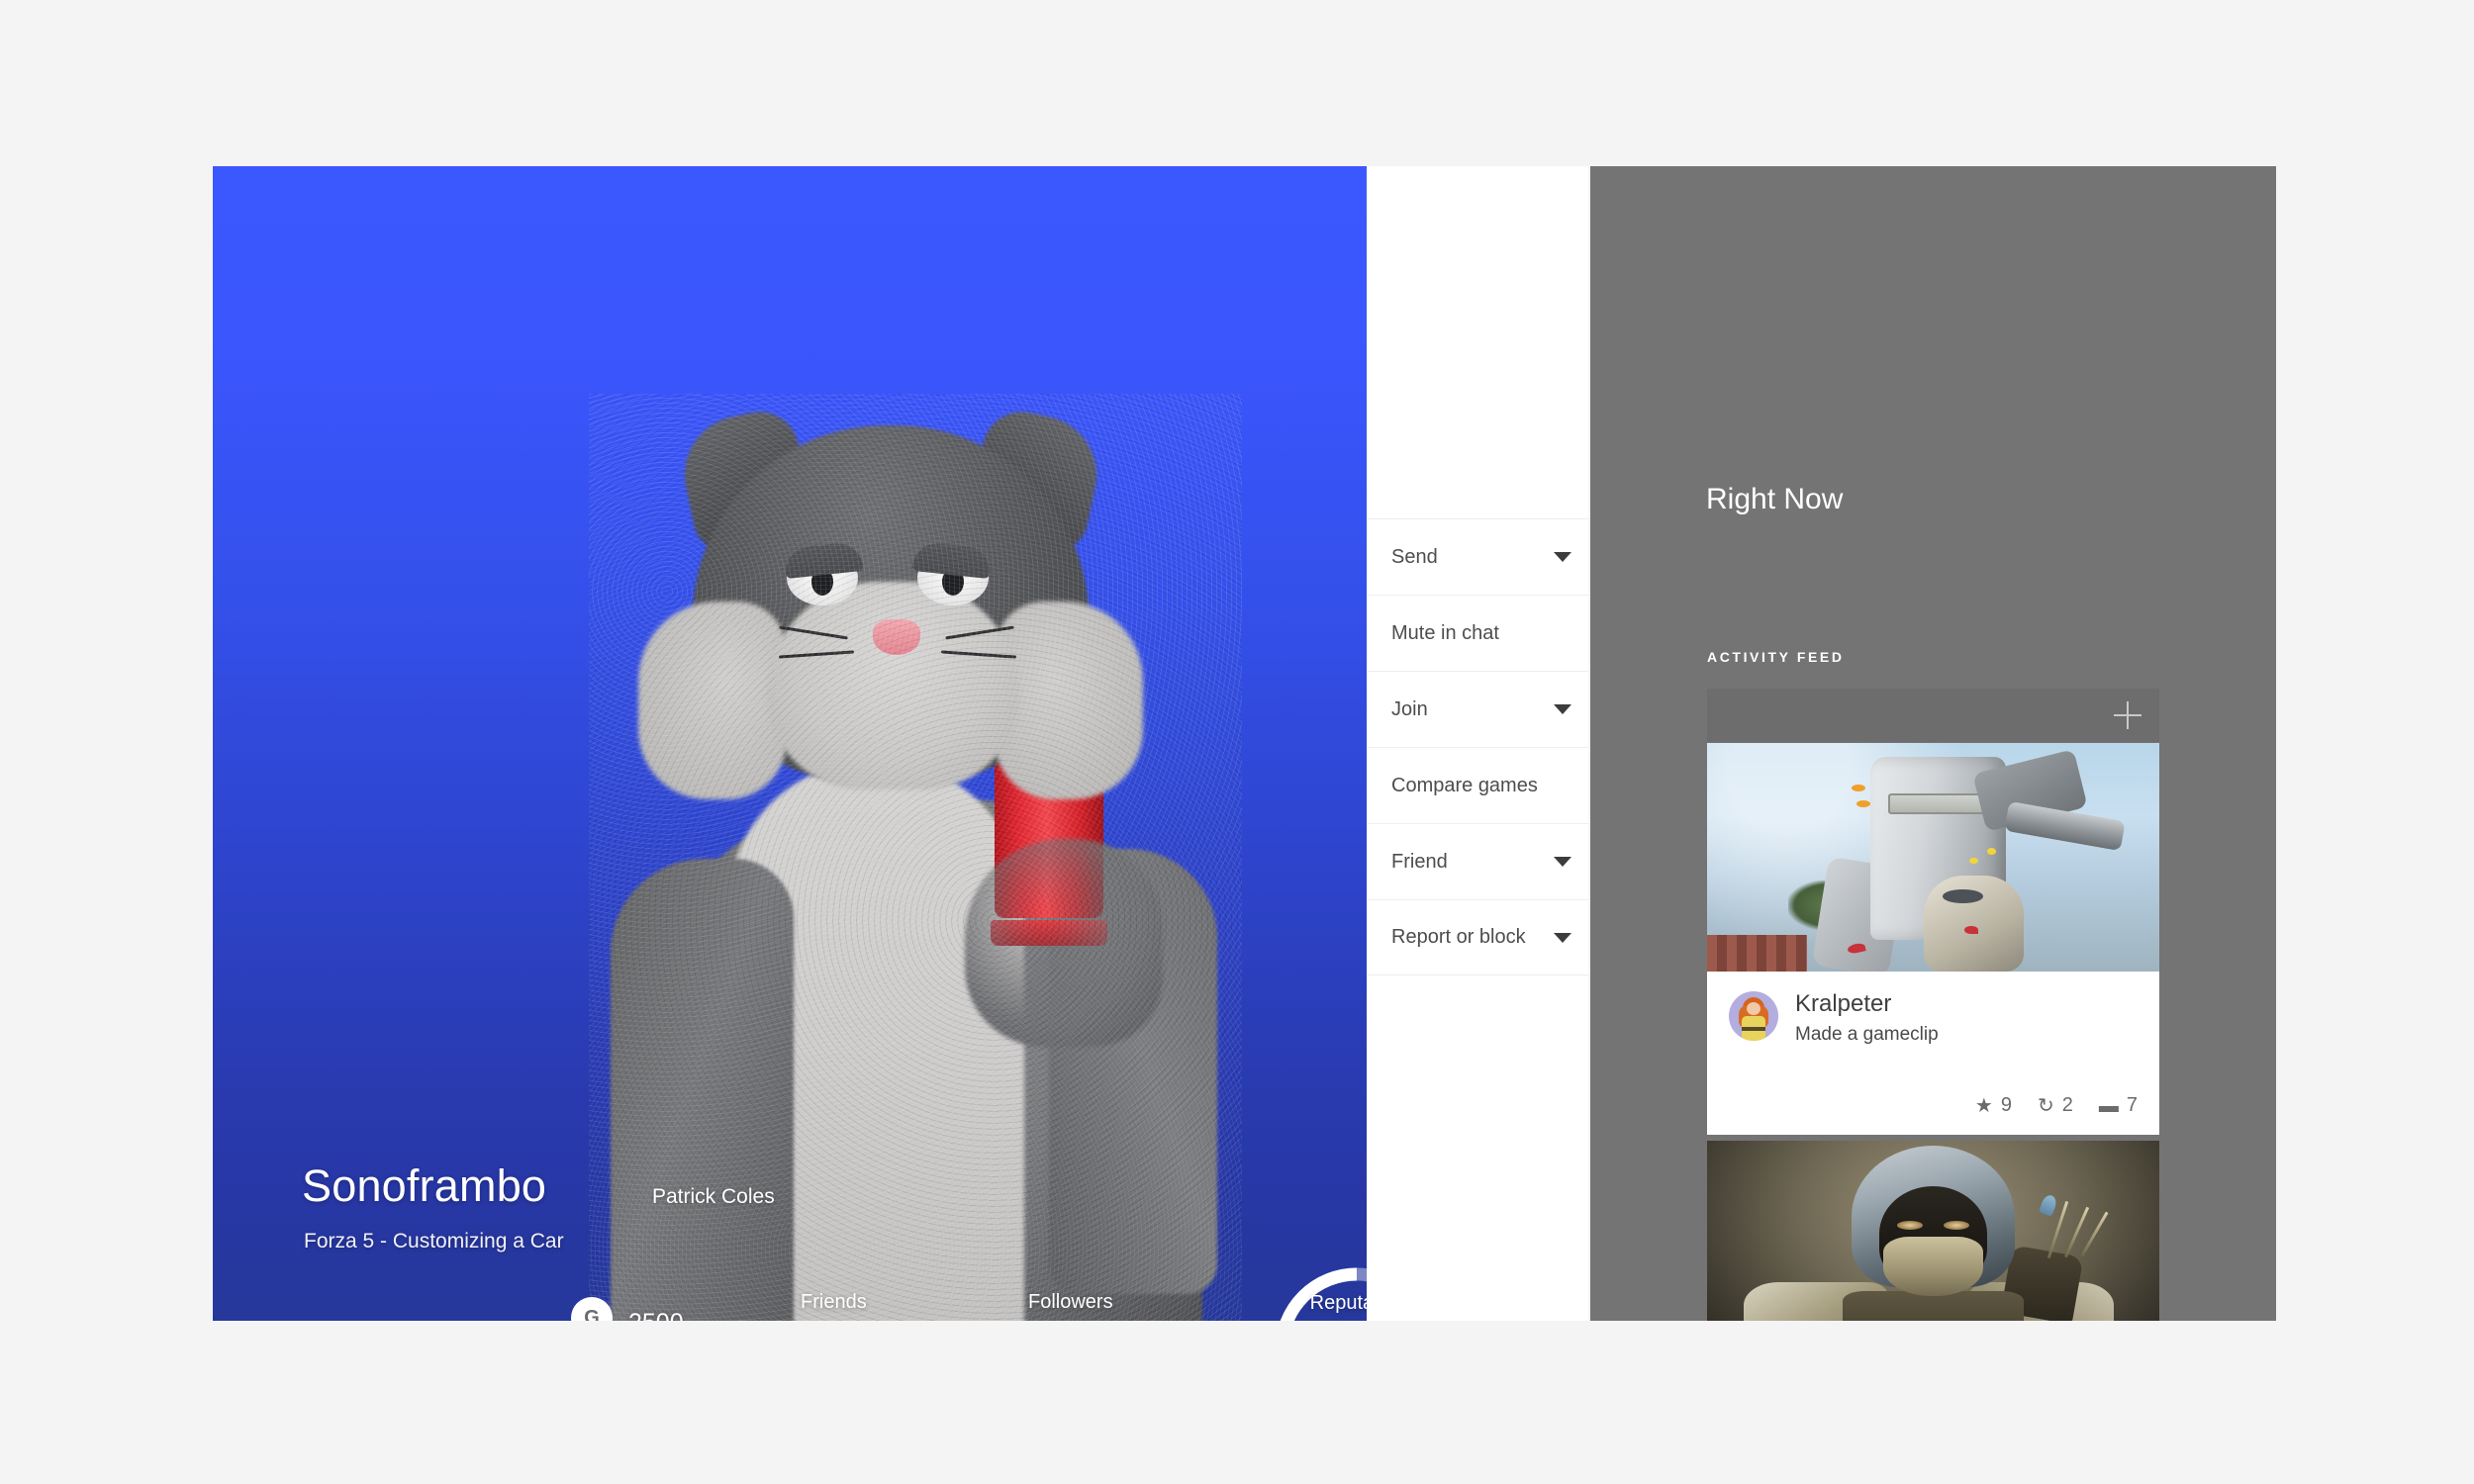  Describe the element at coordinates (714, 1196) in the screenshot. I see `real-name: Patrick Coles` at that location.